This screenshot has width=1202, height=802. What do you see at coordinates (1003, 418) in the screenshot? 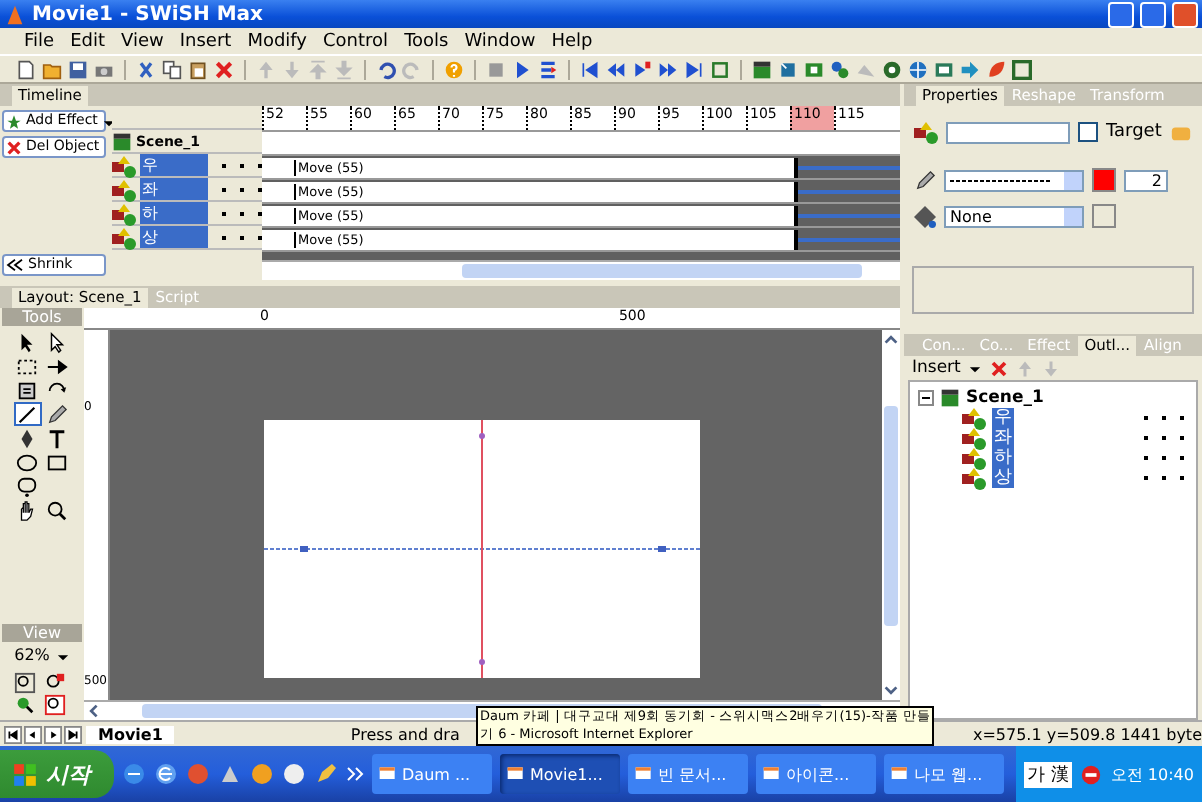
I see `outline-item: 우` at bounding box center [1003, 418].